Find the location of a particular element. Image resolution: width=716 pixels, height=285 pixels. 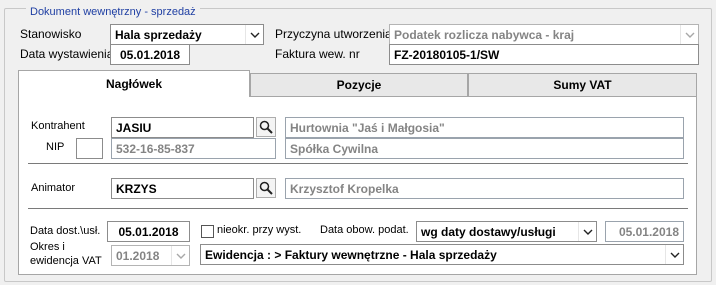

kontrahent-label: Kontrahent is located at coordinates (58, 126).